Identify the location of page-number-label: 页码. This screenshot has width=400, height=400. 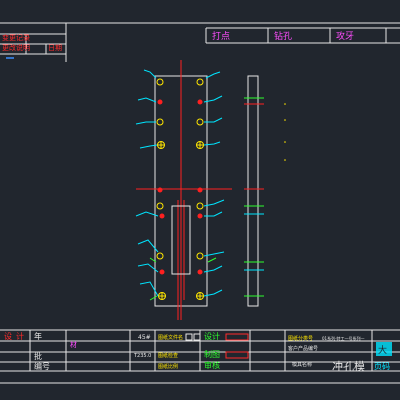
(382, 366).